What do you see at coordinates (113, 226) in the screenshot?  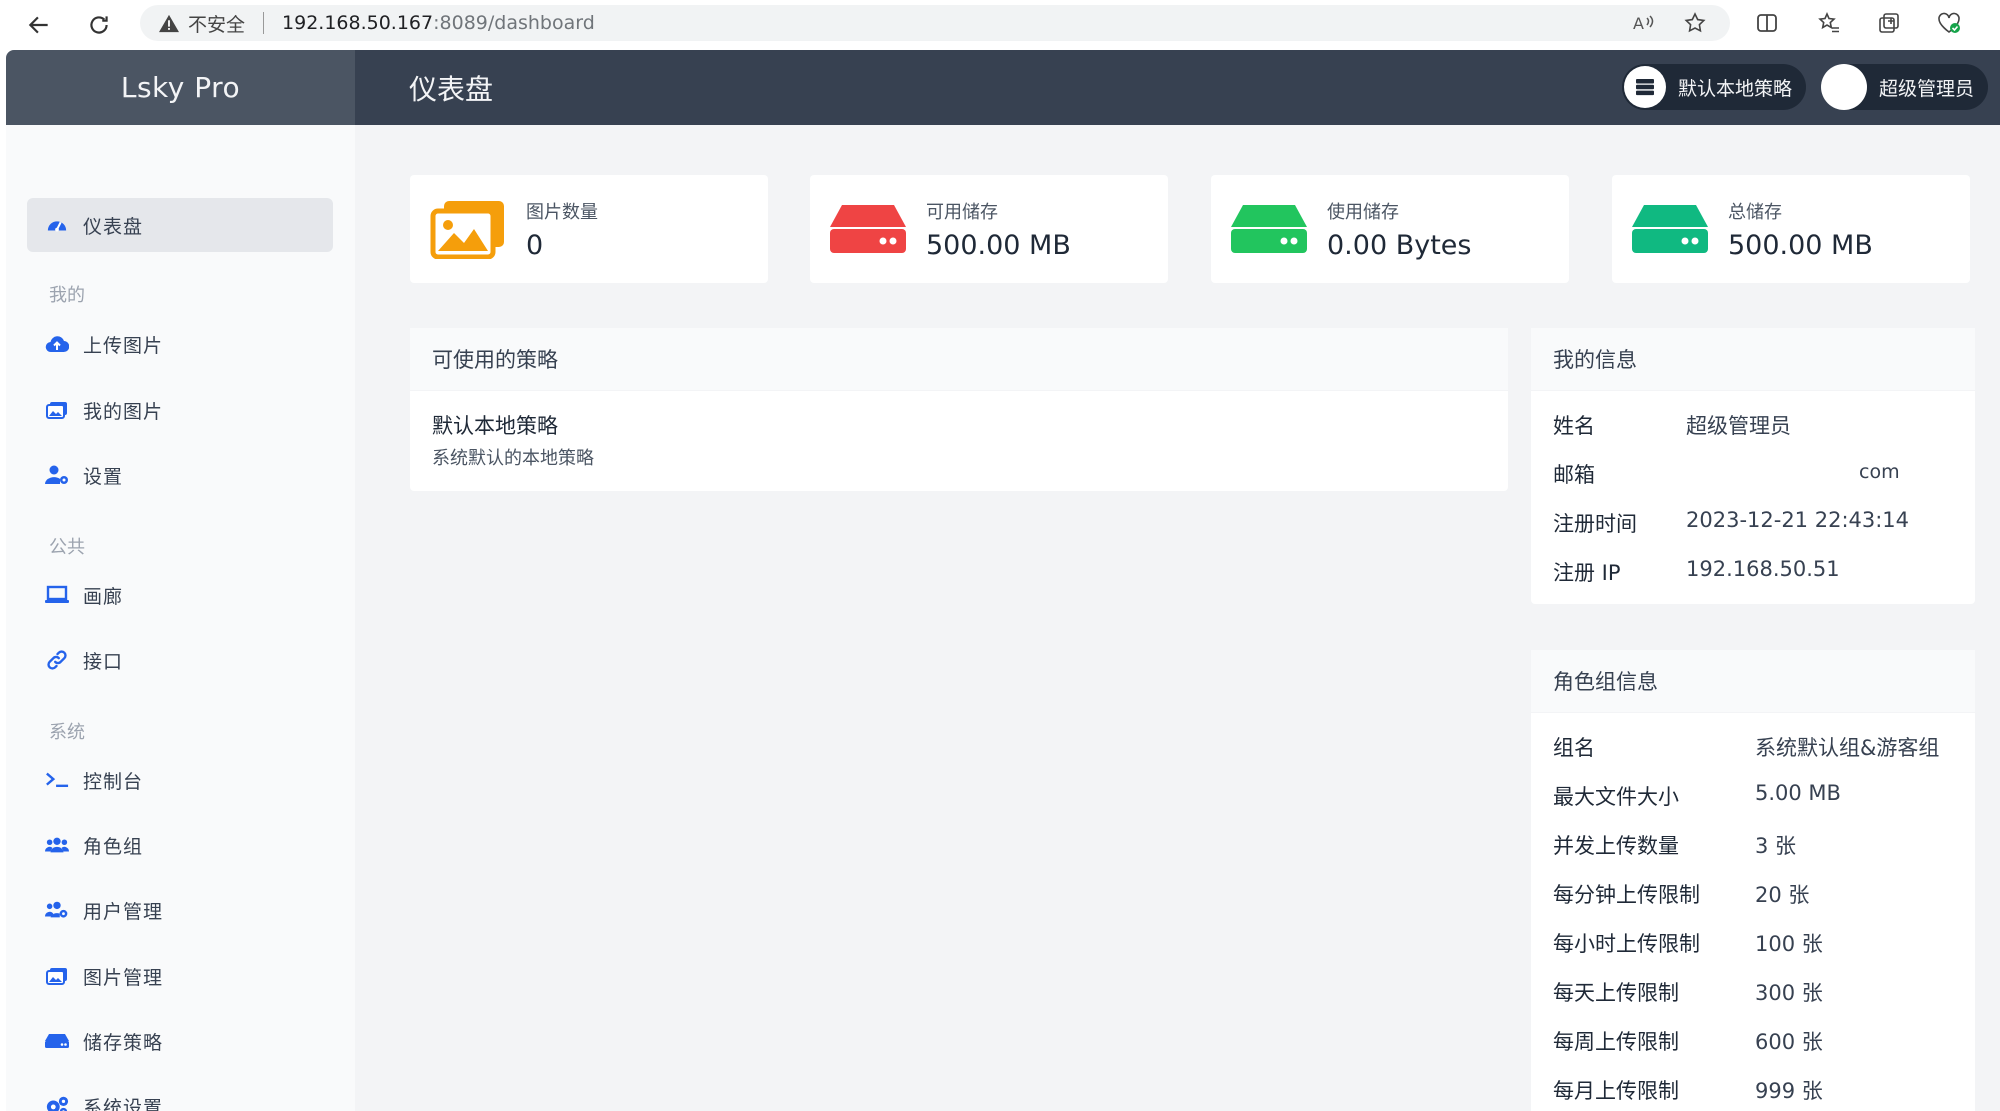 I see `sidebar-item-label: 仪表盘` at bounding box center [113, 226].